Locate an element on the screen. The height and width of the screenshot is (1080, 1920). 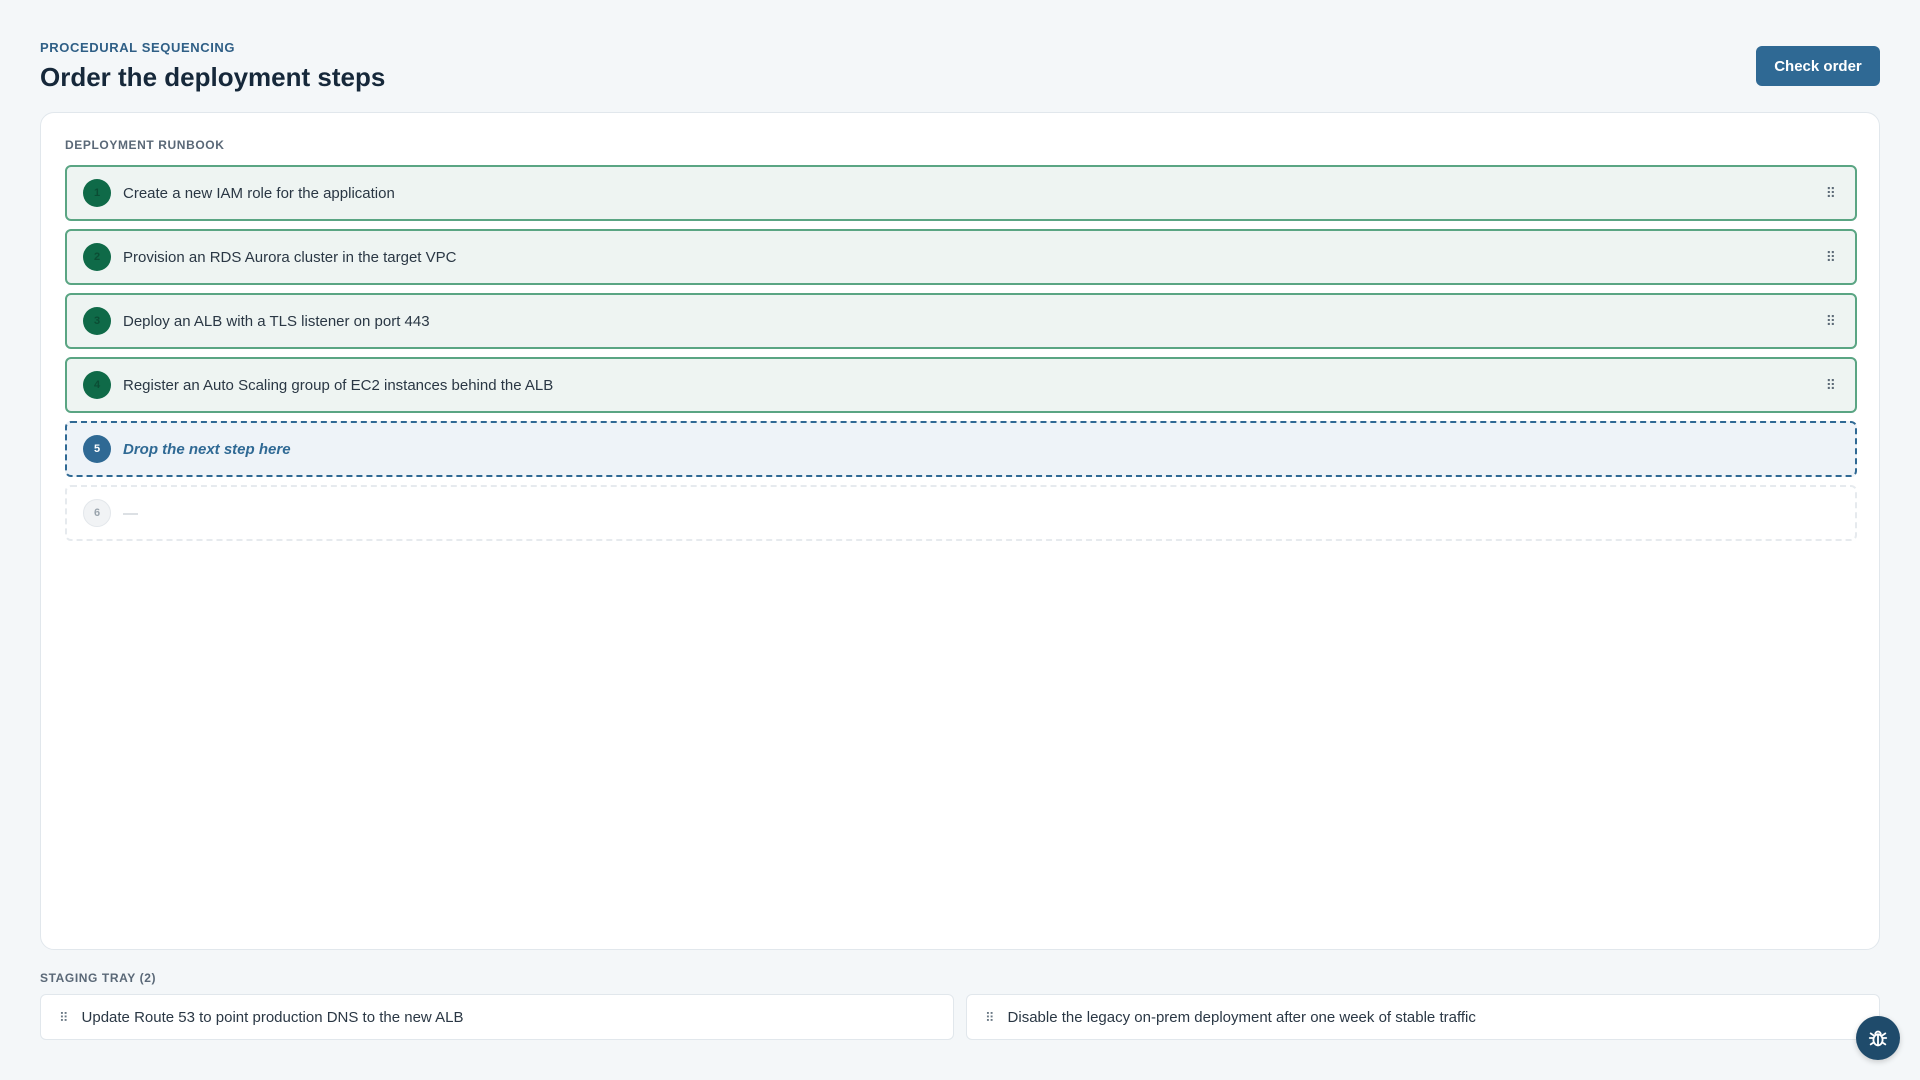
step-number-badge: 2 is located at coordinates (97, 257).